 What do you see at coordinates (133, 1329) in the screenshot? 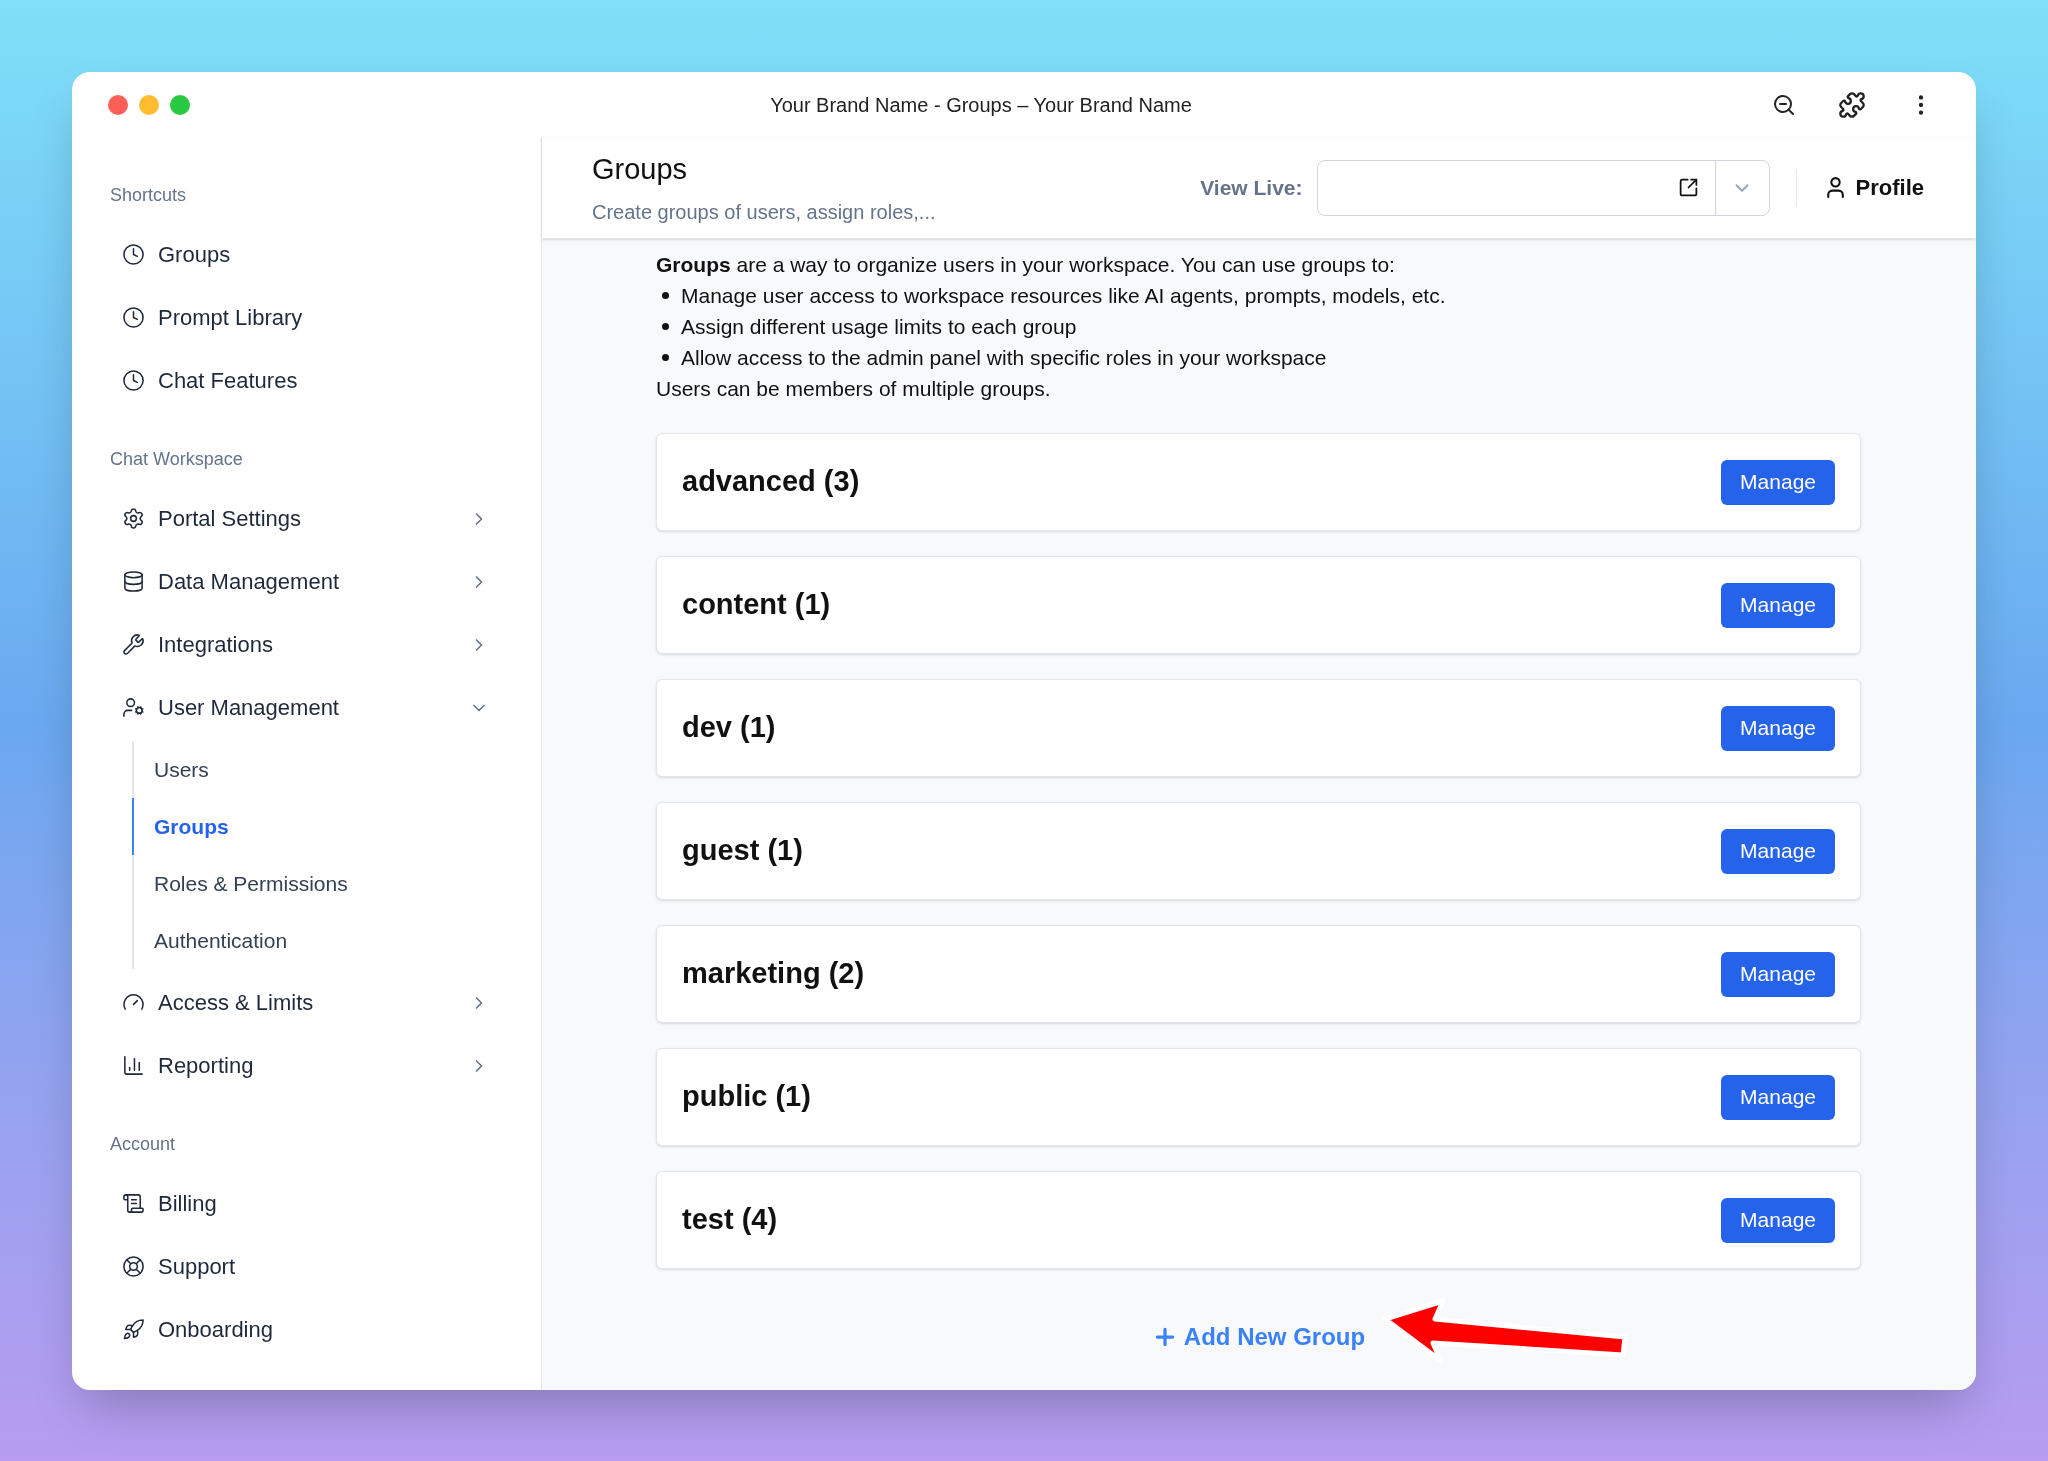
I see `rocket-icon` at bounding box center [133, 1329].